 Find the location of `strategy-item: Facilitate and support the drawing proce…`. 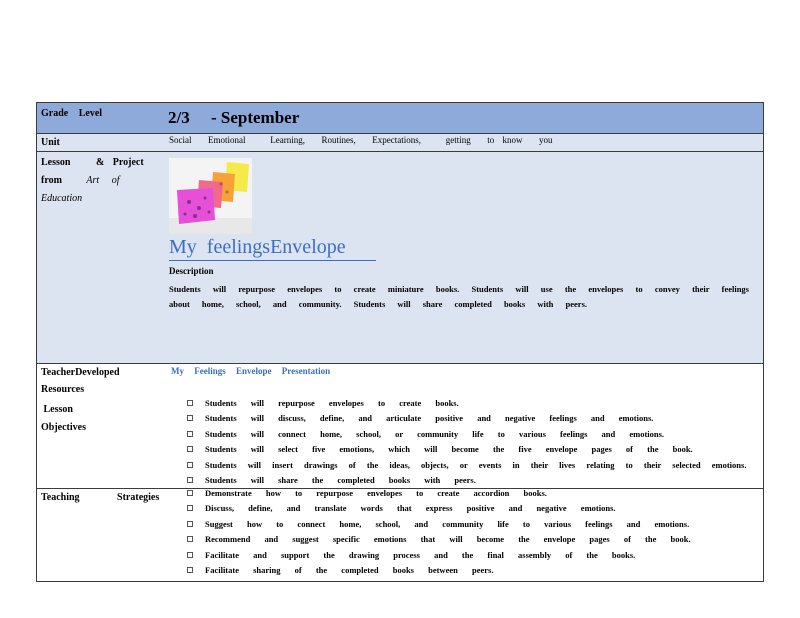

strategy-item: Facilitate and support the drawing proce… is located at coordinates (467, 555).